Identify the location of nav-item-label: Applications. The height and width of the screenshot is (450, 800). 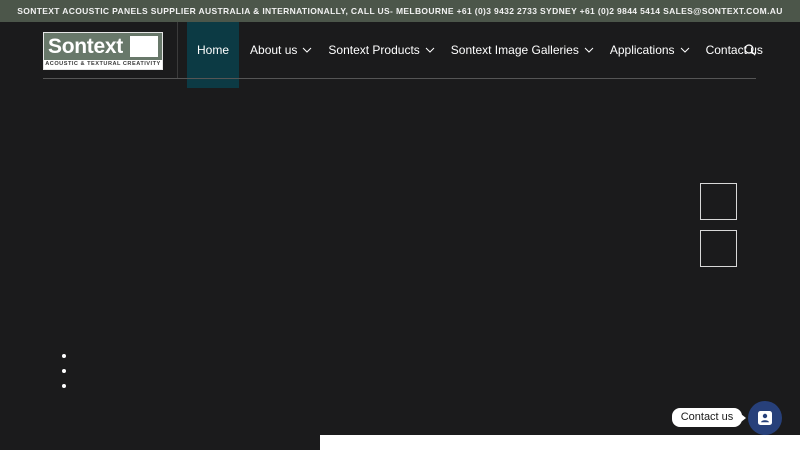
(642, 50).